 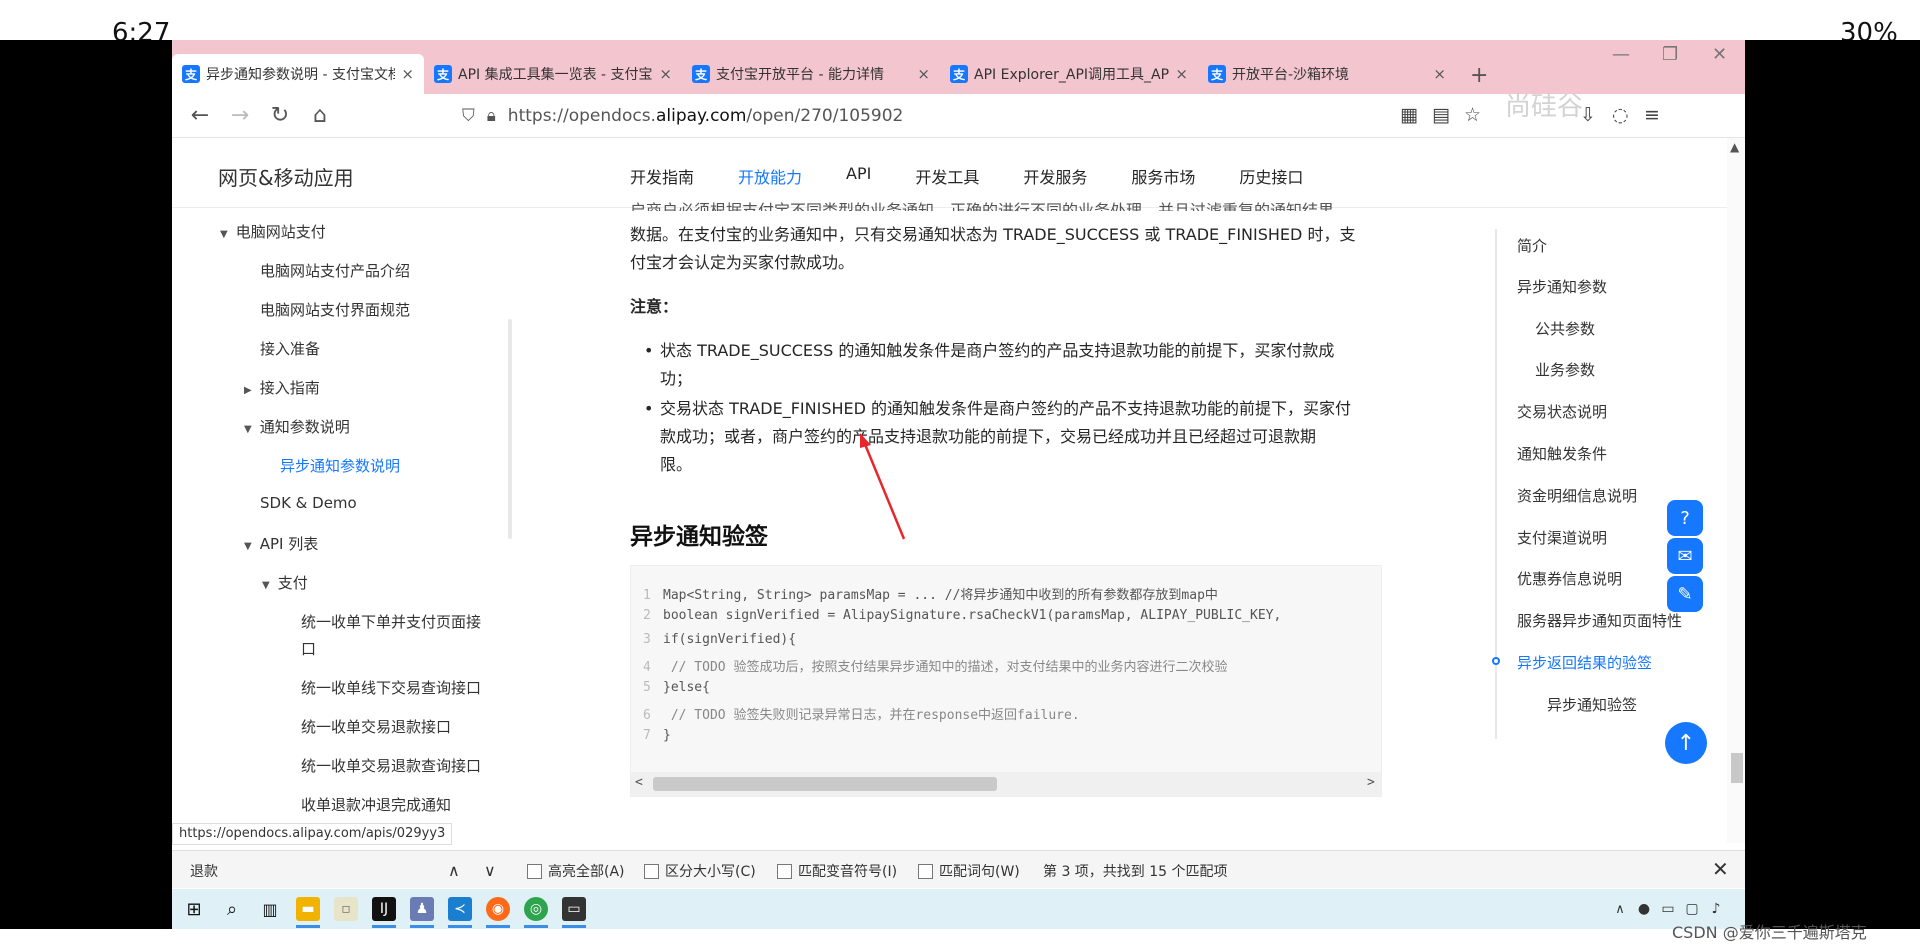 I want to click on forward-icon: →, so click(x=240, y=115).